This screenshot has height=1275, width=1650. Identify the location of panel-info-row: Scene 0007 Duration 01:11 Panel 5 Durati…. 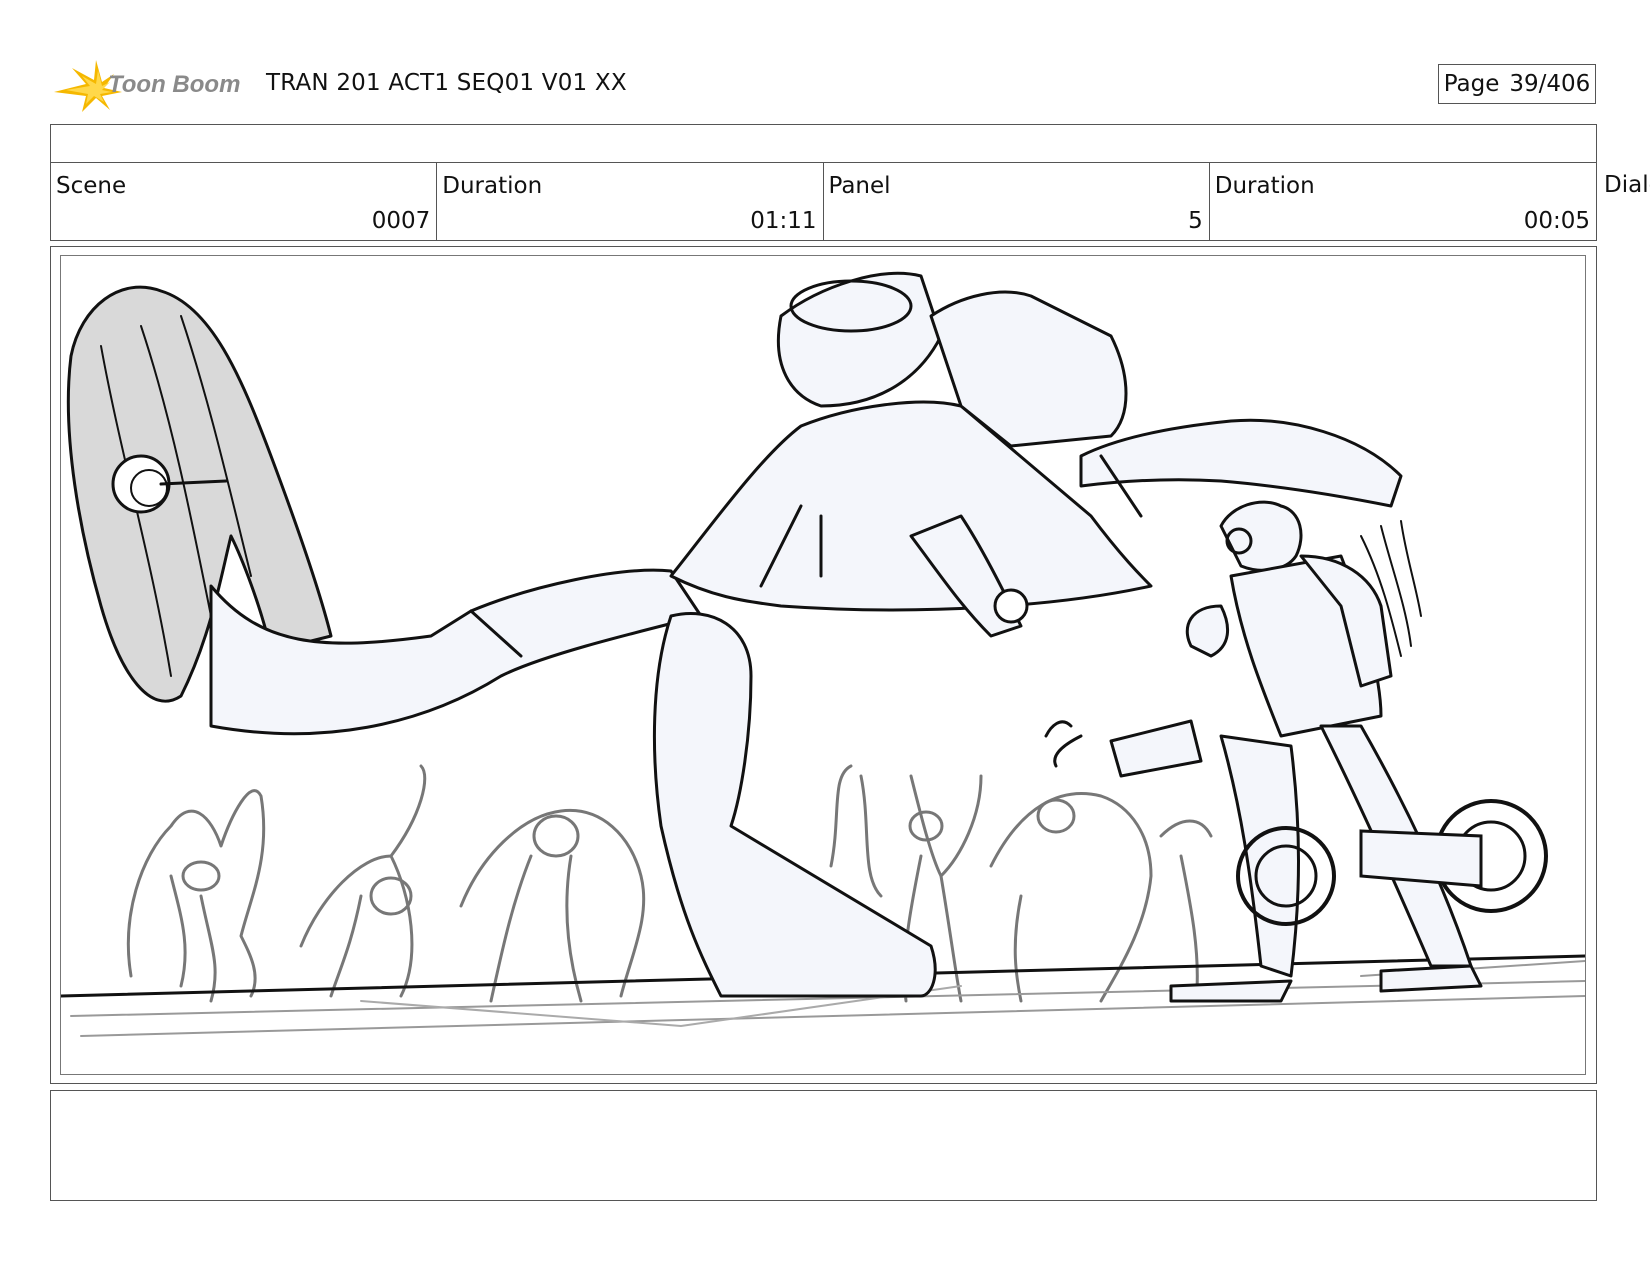
(823, 201).